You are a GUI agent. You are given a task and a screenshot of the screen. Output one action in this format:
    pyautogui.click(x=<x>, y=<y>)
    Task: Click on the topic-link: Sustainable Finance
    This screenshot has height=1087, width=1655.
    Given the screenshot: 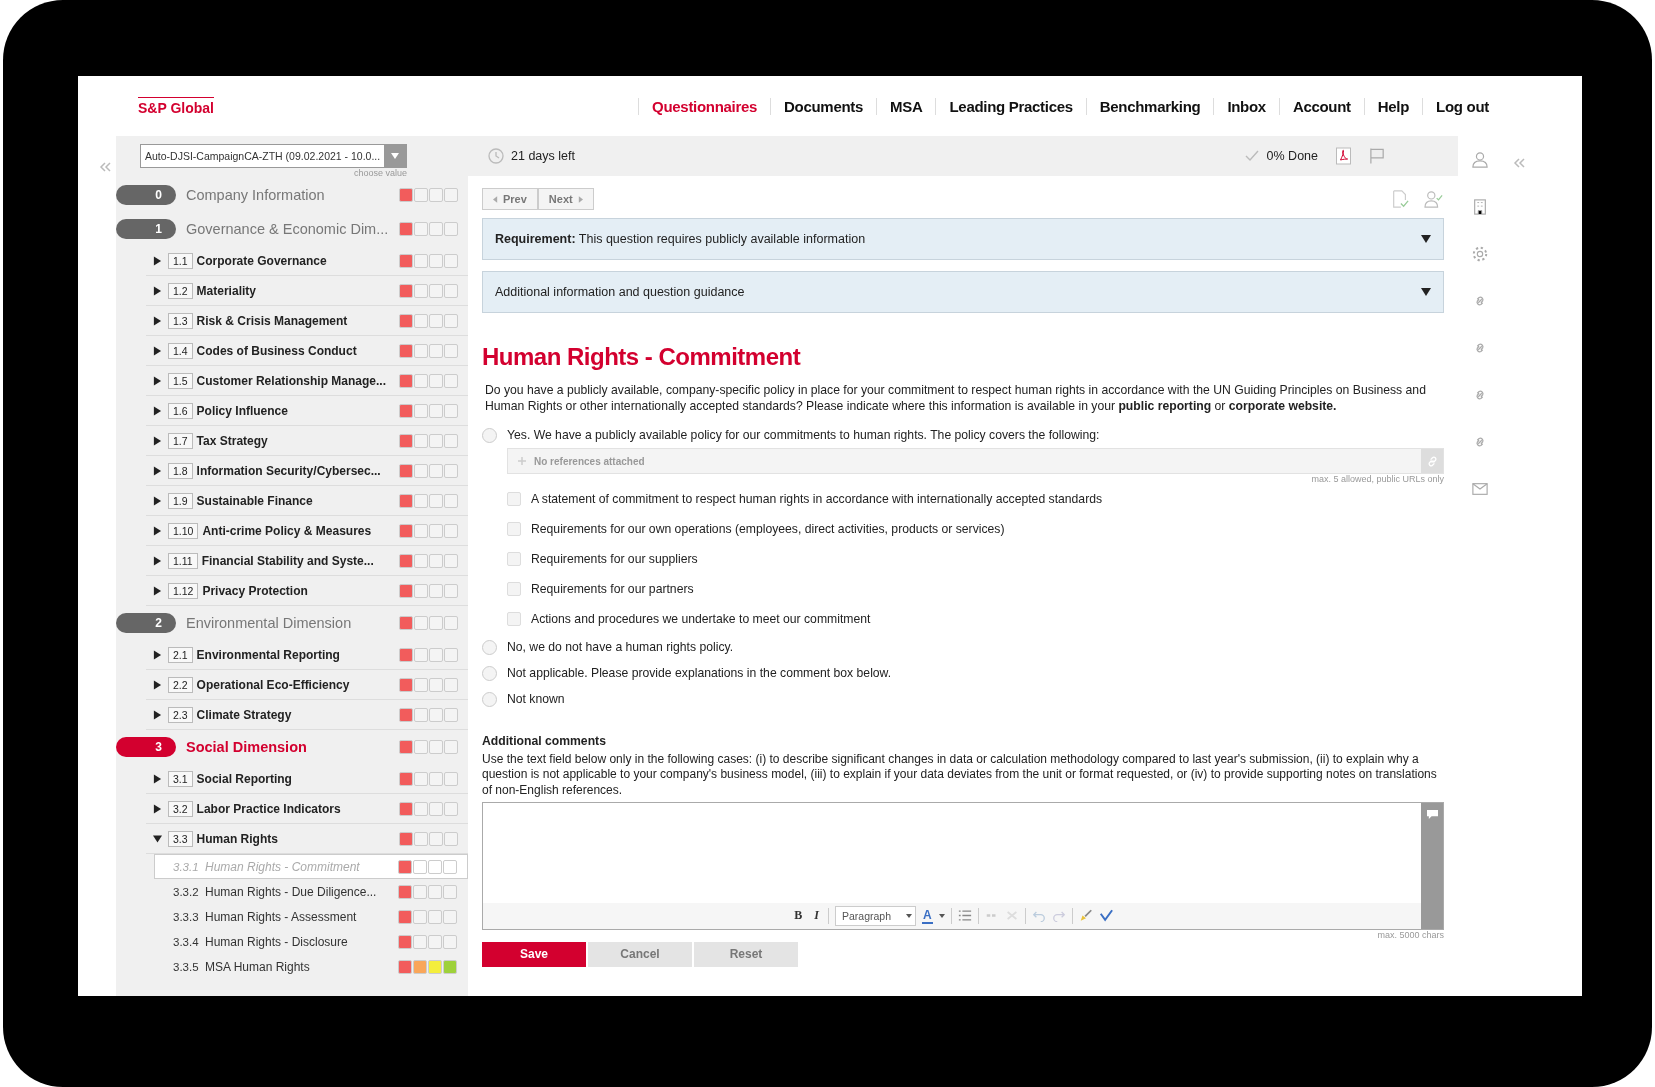 What is the action you would take?
    pyautogui.click(x=297, y=500)
    